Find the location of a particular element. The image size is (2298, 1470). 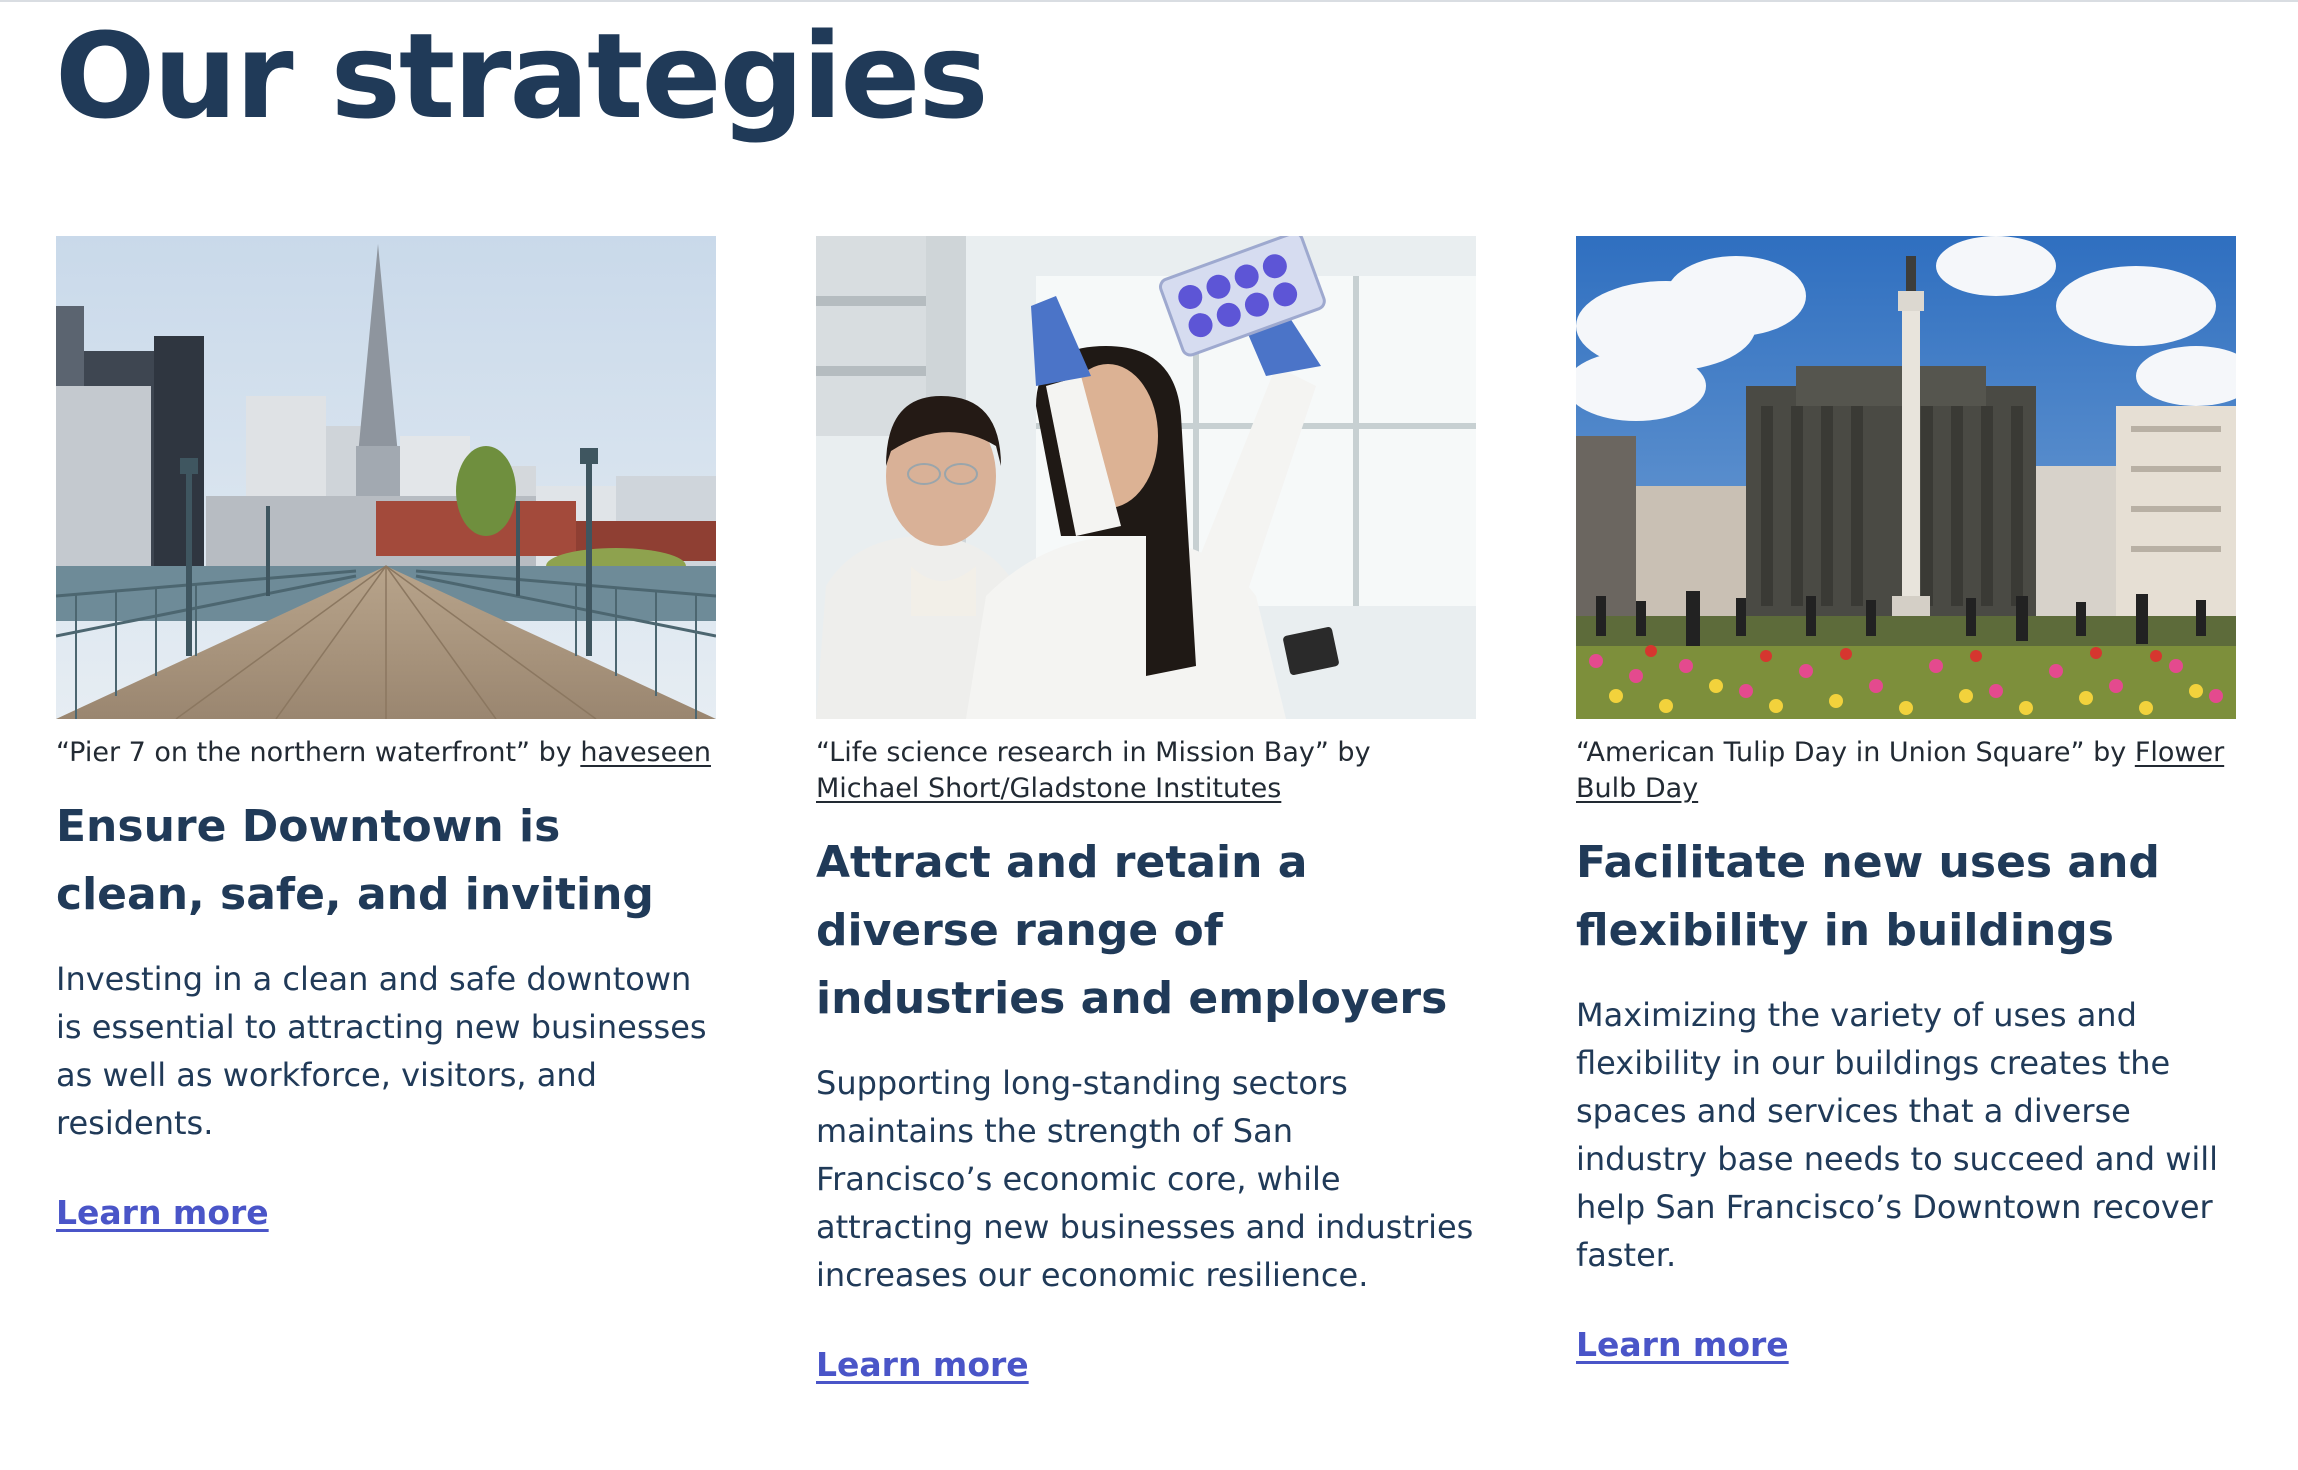

lab-researchers-photo is located at coordinates (1146, 477).